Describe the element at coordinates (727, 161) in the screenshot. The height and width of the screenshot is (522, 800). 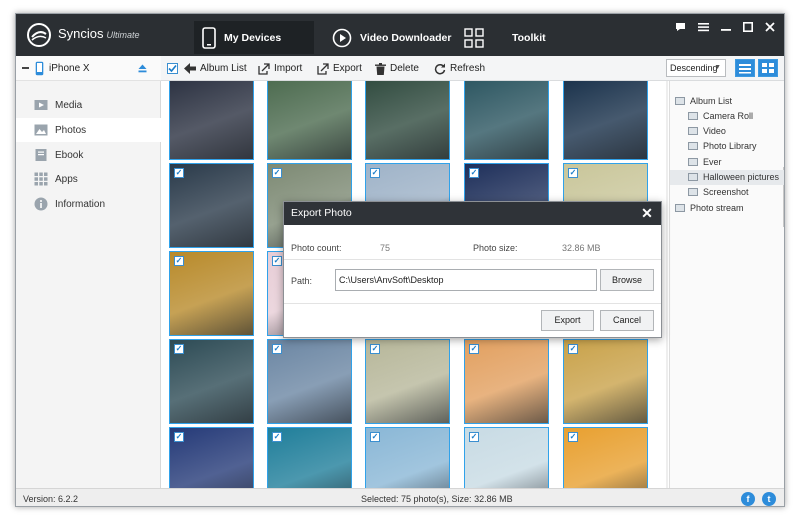
I see `album-item: Ever` at that location.